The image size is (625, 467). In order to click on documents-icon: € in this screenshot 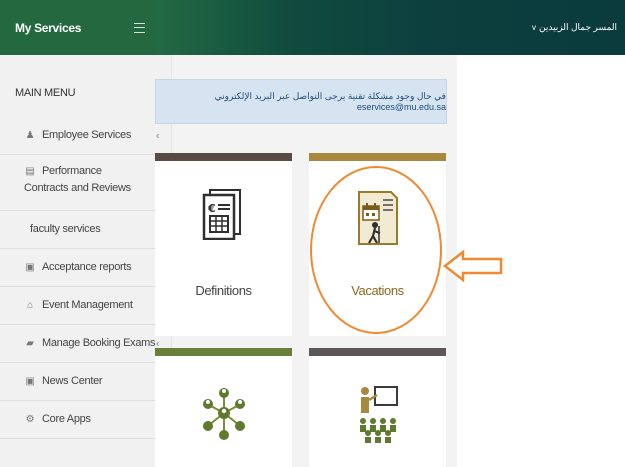, I will do `click(221, 214)`.